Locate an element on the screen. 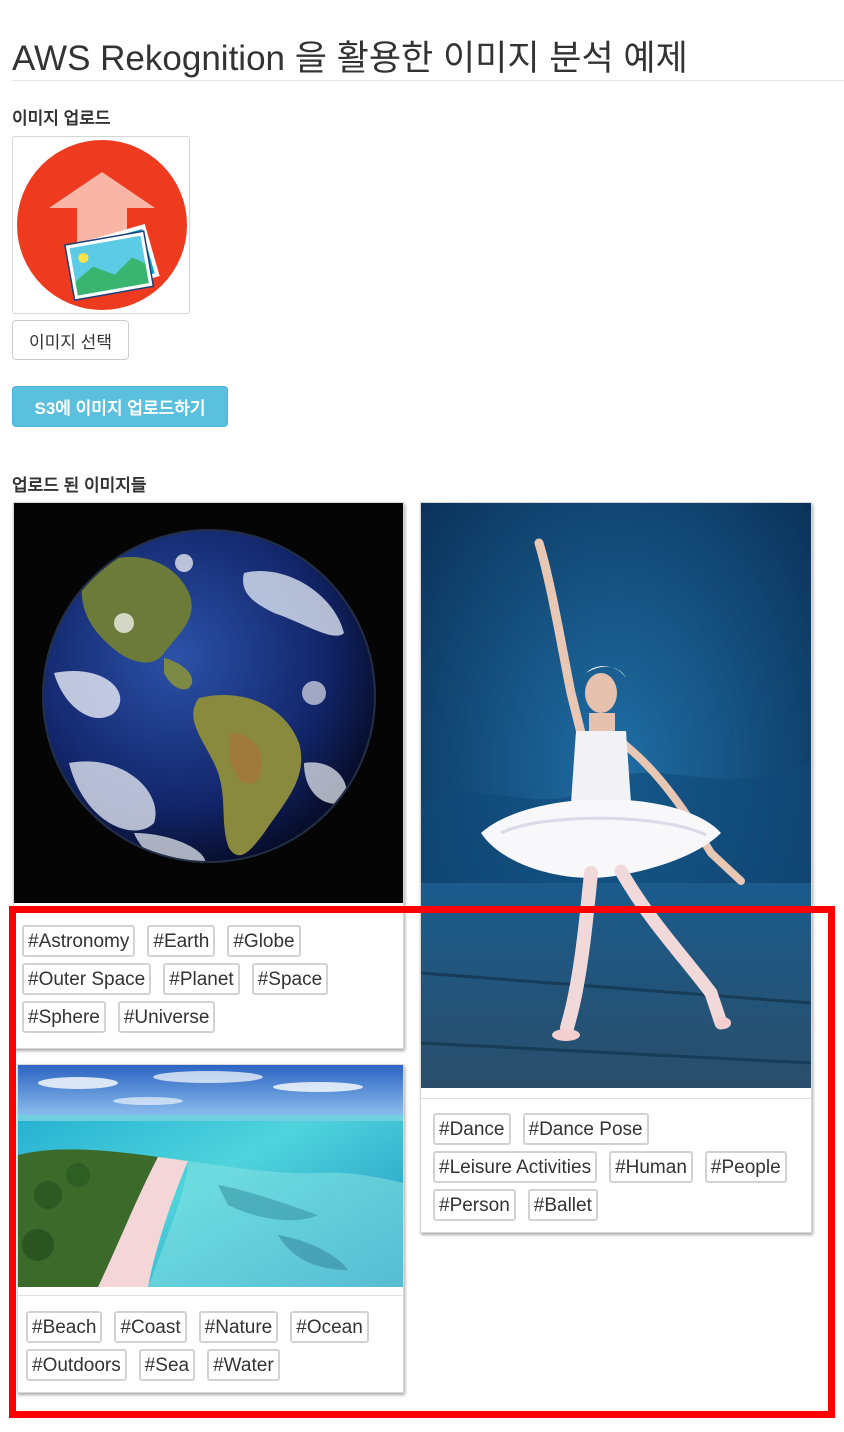  tag-chip: #Ballet is located at coordinates (562, 1205).